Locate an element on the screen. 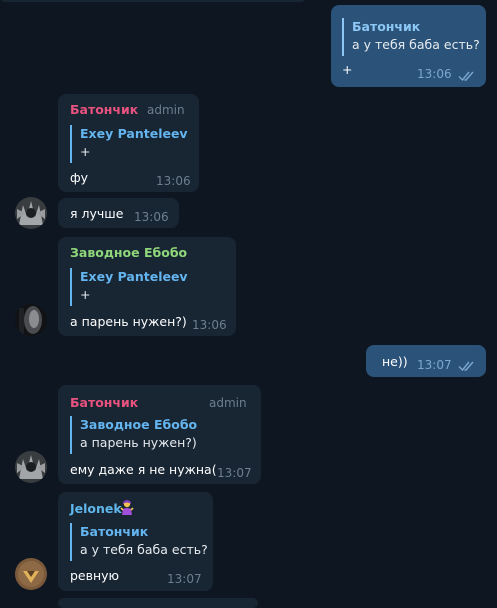  message-text: фу is located at coordinates (79, 177).